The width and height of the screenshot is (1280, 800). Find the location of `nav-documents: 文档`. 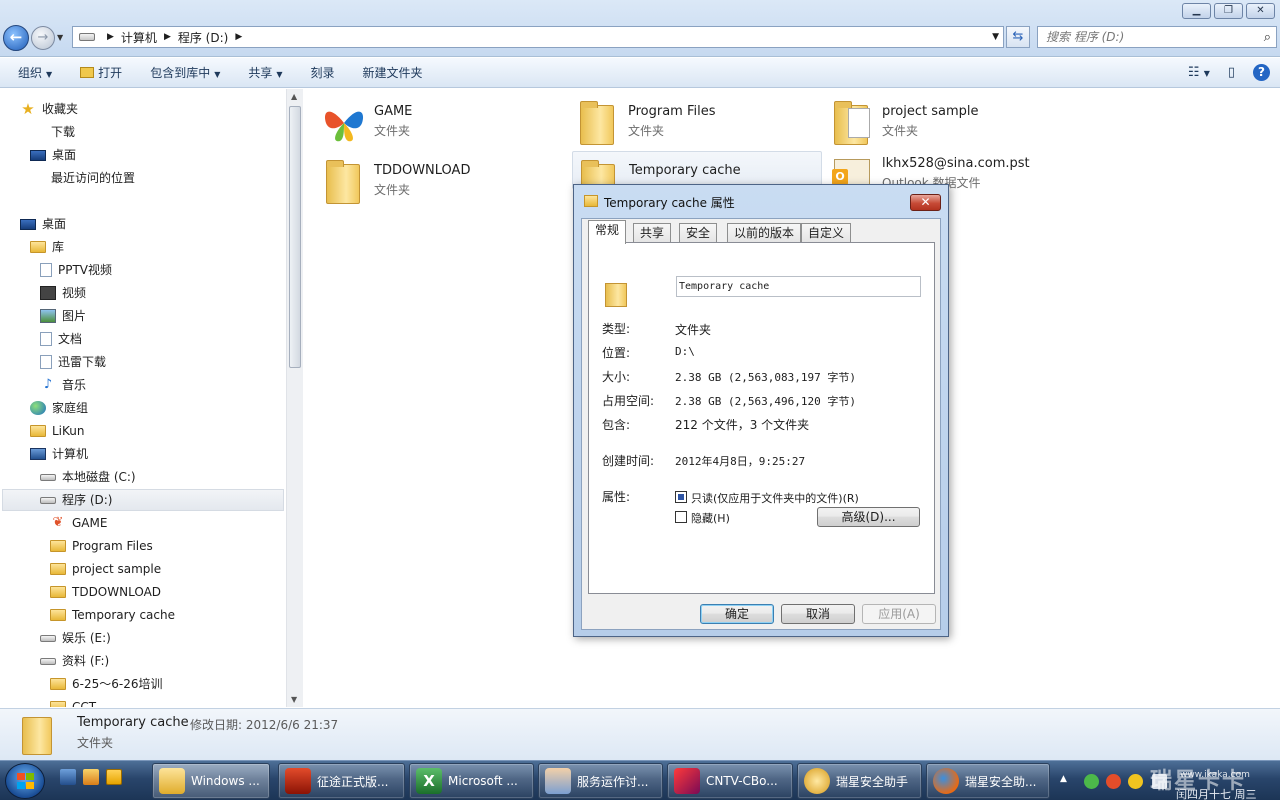

nav-documents: 文档 is located at coordinates (61, 339).